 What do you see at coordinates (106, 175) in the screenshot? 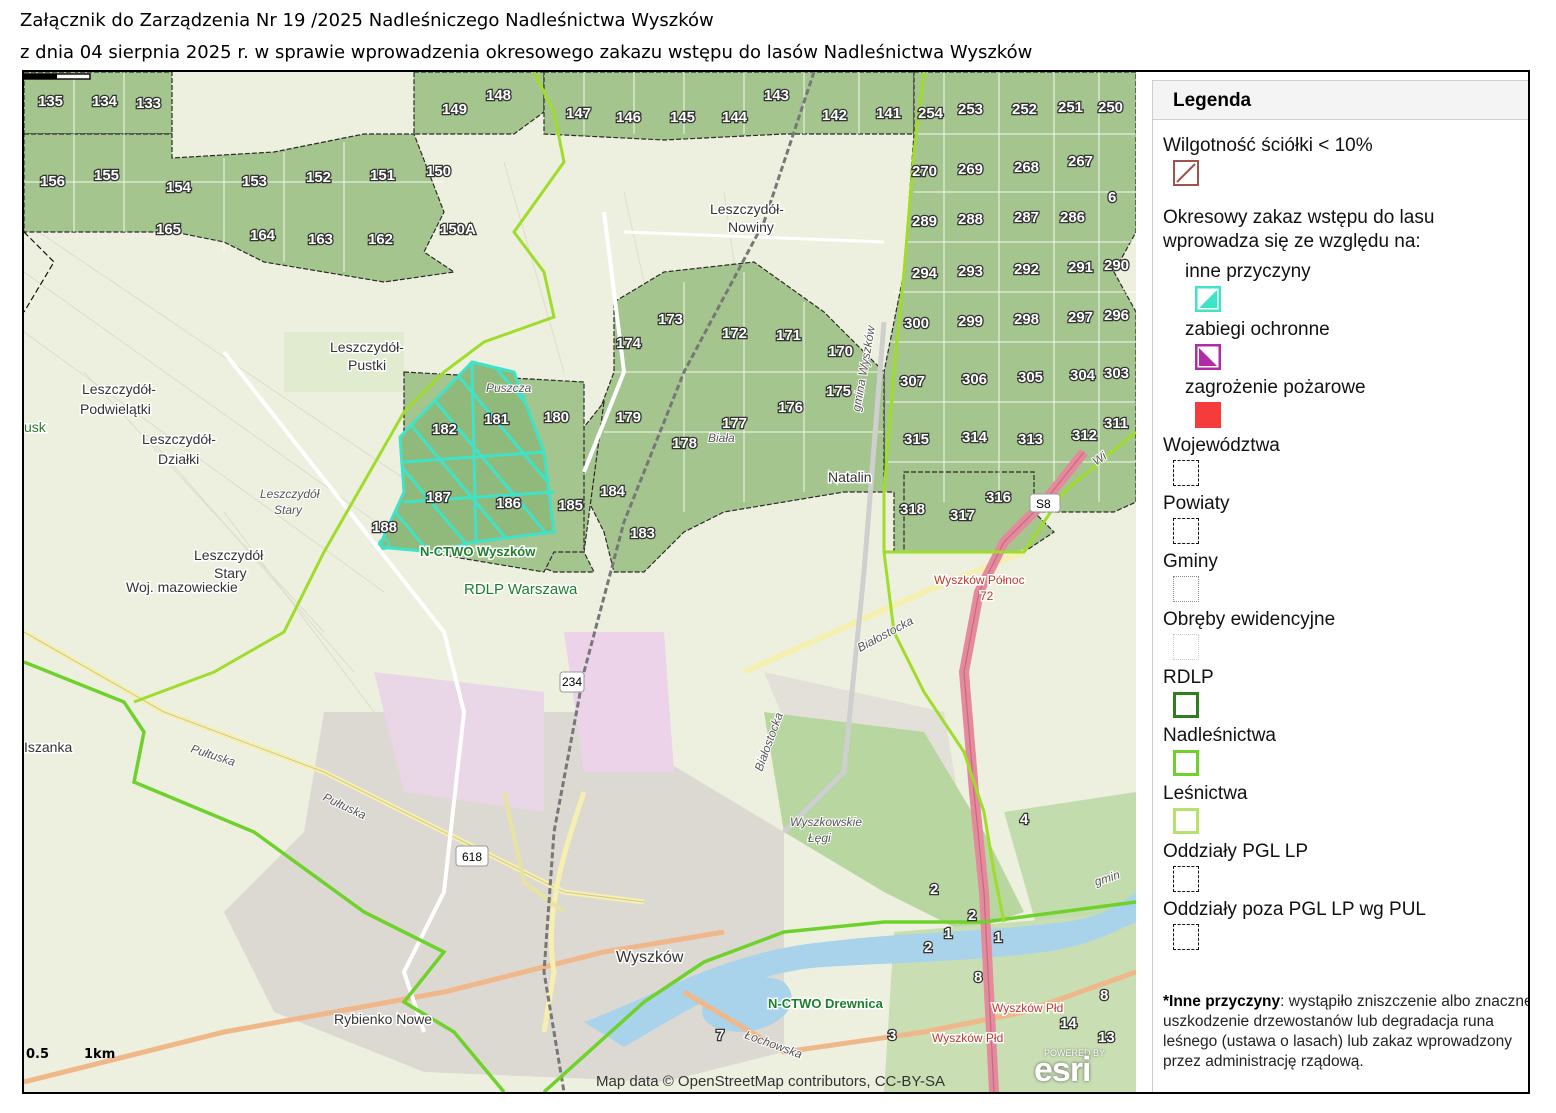
I see `svg-text: 155` at bounding box center [106, 175].